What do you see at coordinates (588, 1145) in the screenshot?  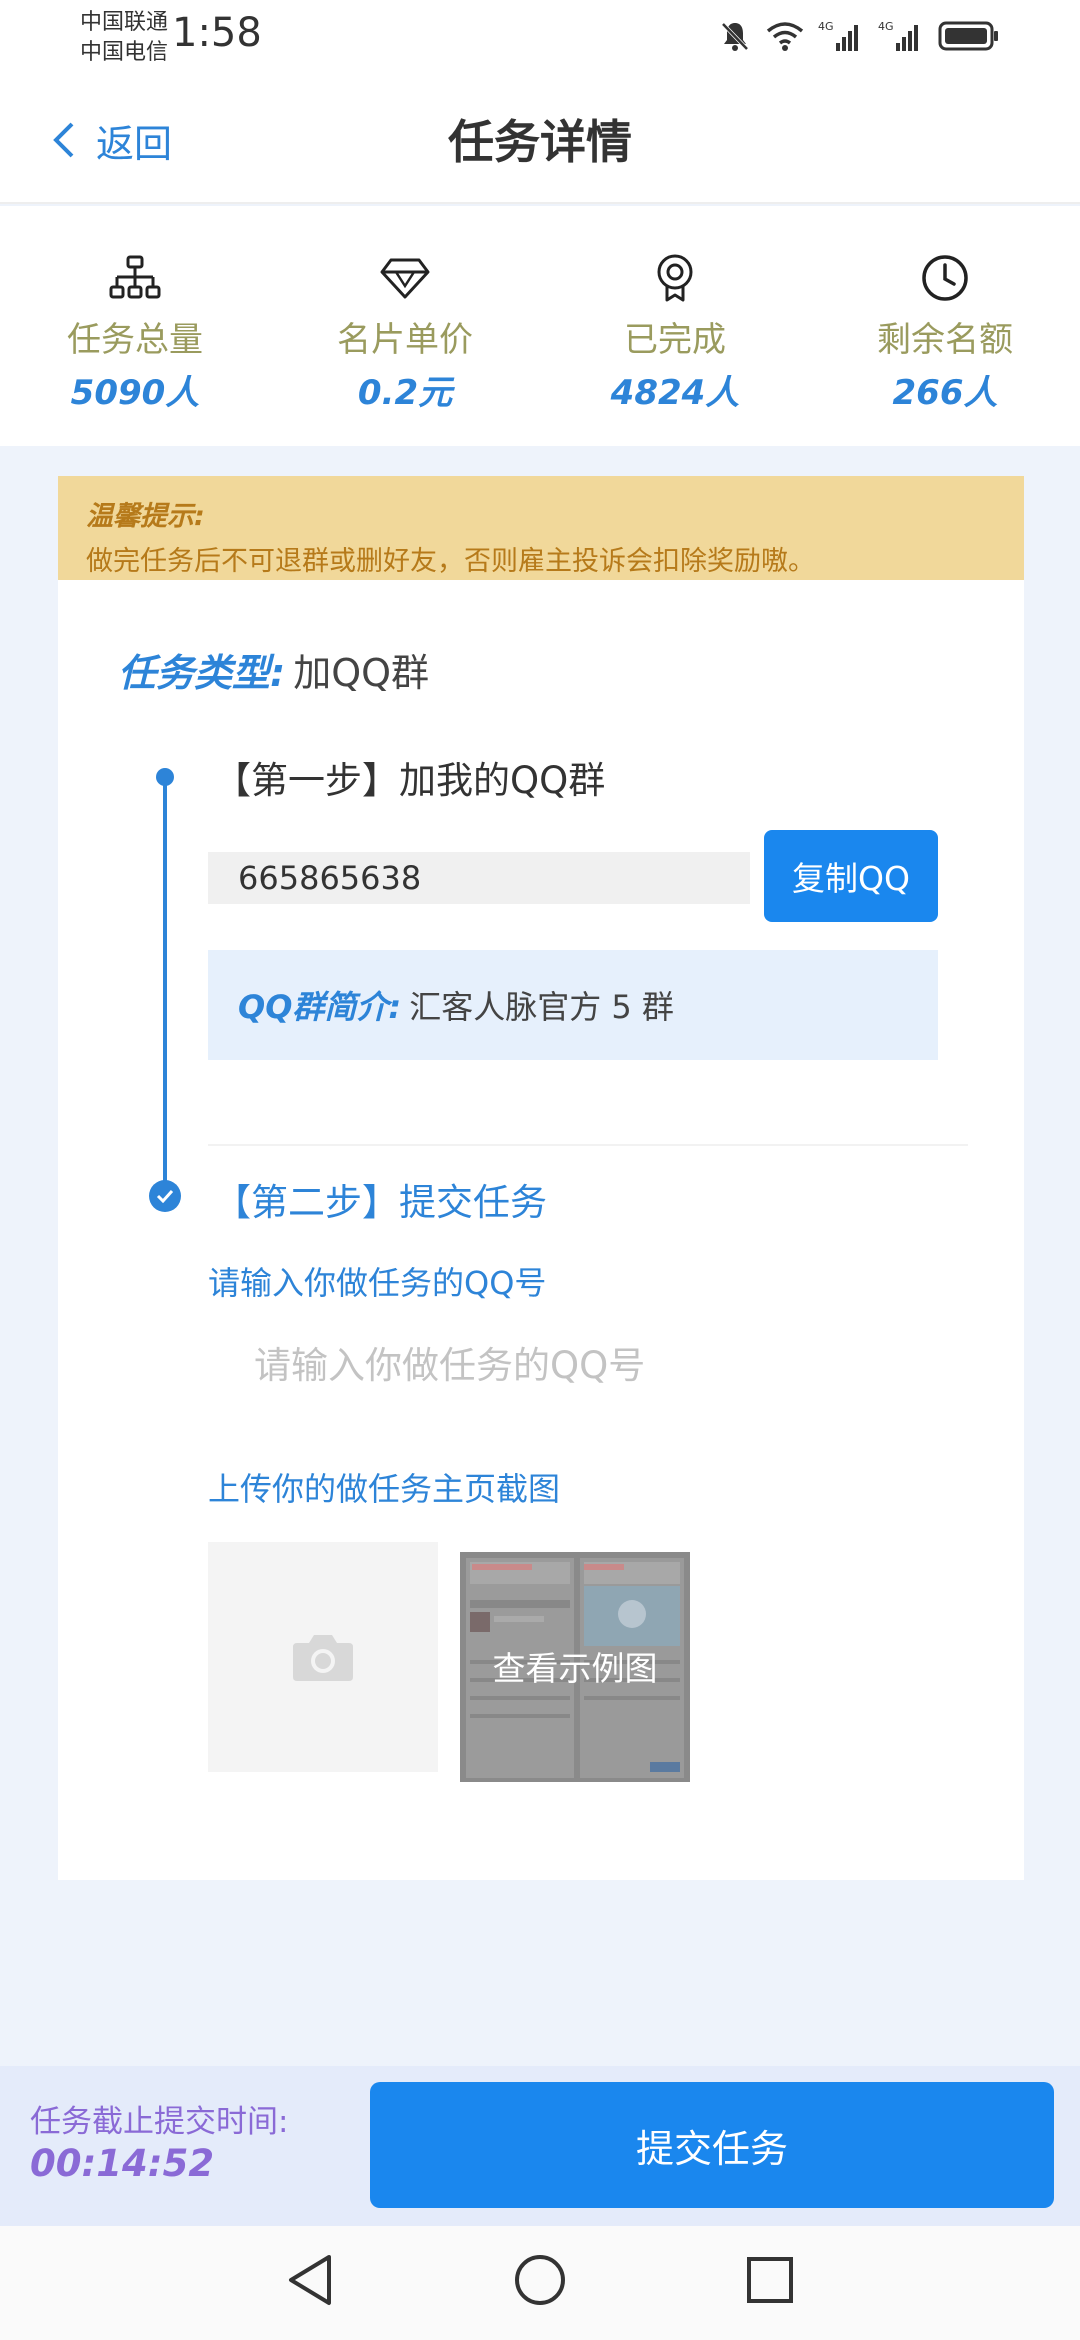 I see `divider` at bounding box center [588, 1145].